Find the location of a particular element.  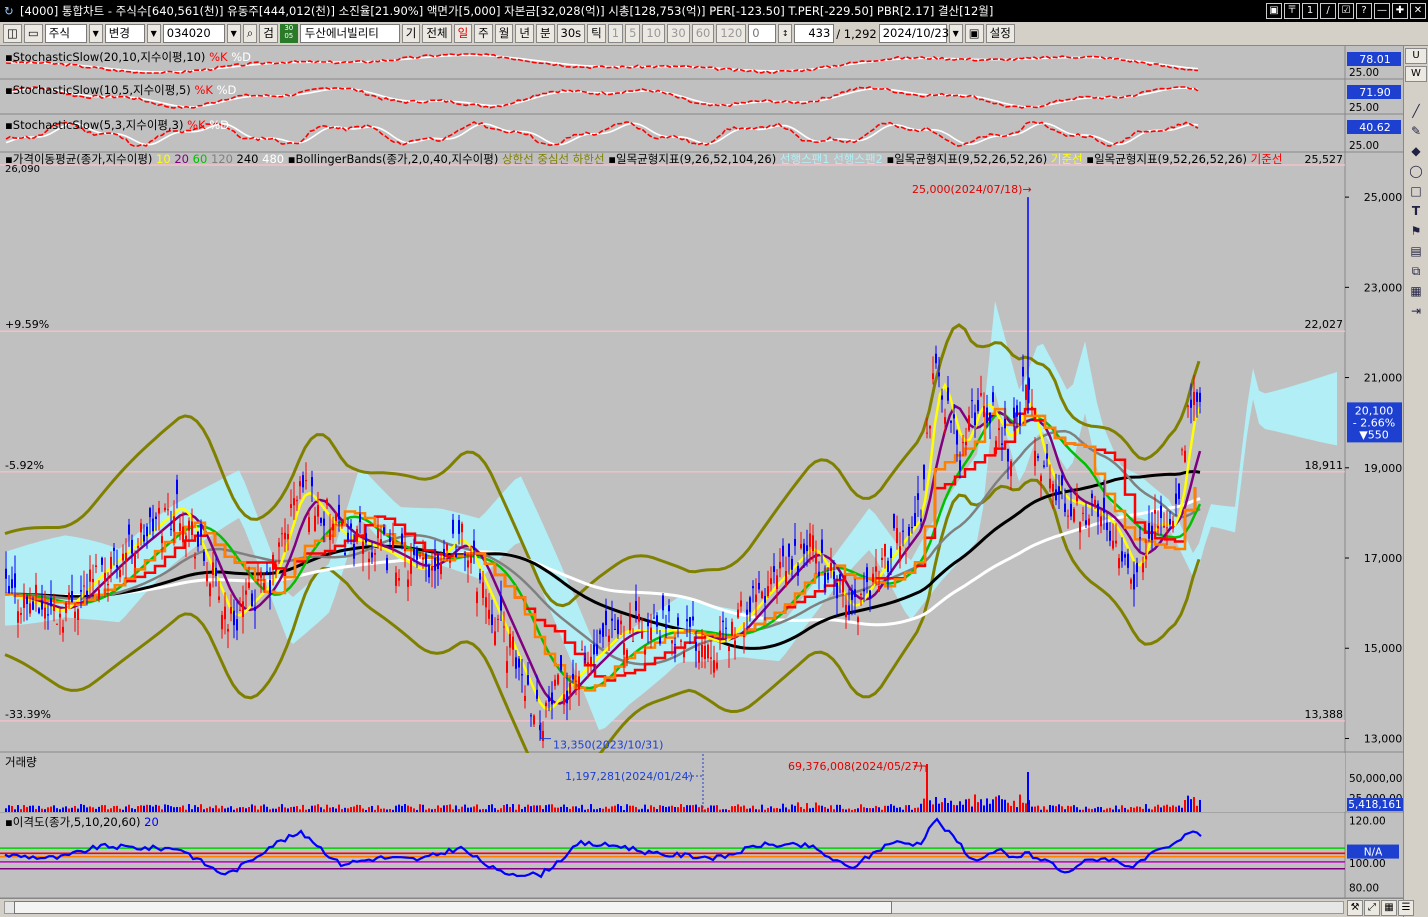

period-button-week: 주 is located at coordinates (483, 33).